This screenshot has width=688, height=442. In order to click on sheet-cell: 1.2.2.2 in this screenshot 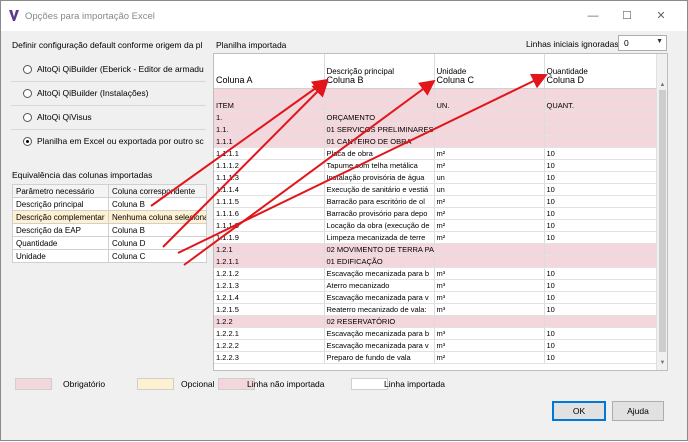, I will do `click(269, 346)`.